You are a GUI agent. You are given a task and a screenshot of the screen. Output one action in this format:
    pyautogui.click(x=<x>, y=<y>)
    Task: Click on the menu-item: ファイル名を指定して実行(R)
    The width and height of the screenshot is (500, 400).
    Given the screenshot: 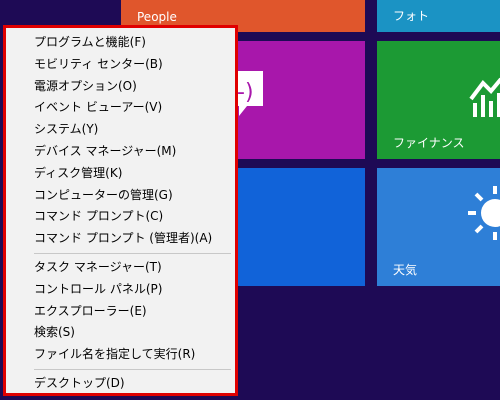 What is the action you would take?
    pyautogui.click(x=120, y=355)
    